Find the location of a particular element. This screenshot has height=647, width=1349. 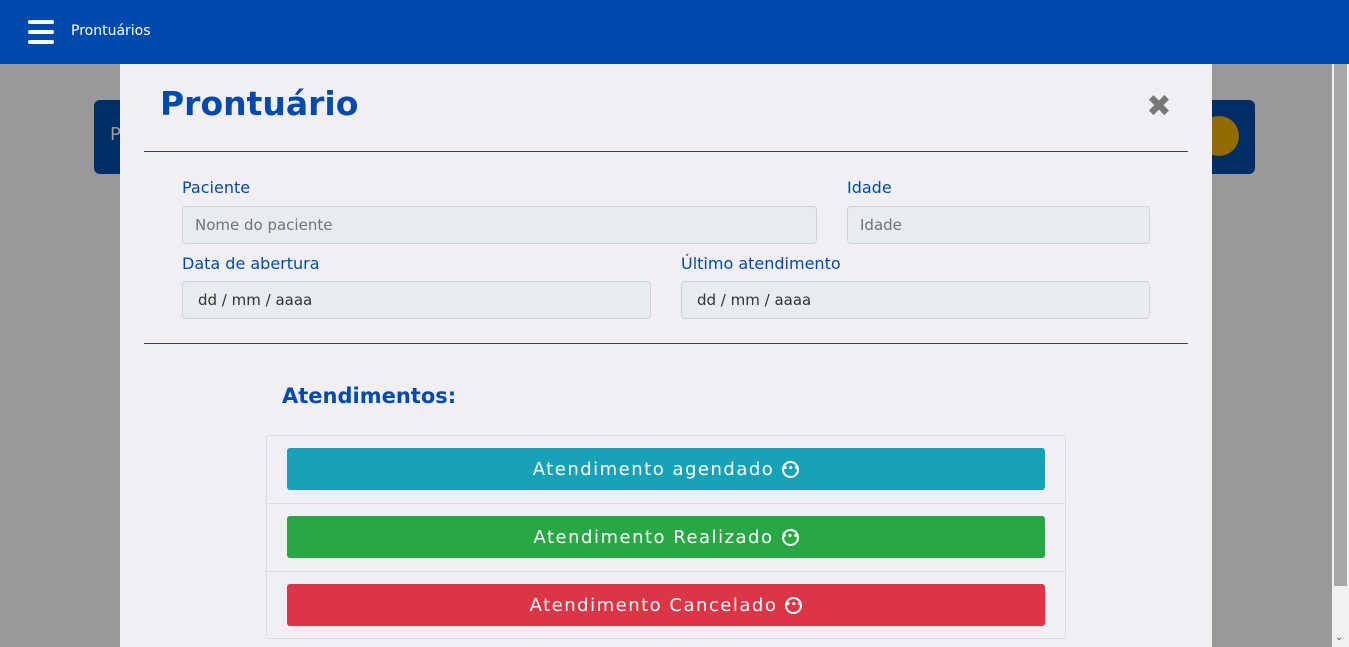

navbar-title: Prontuários is located at coordinates (111, 31).